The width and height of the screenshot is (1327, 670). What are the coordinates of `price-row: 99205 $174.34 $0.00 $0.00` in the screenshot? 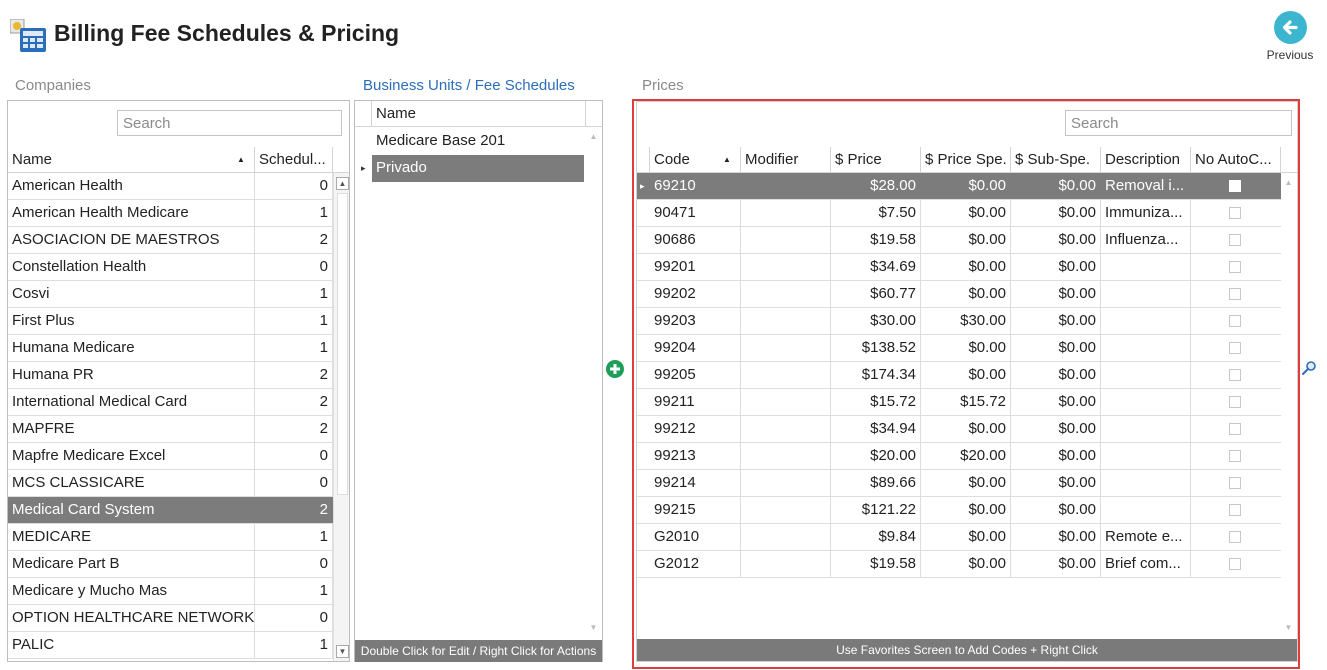 It's located at (959, 375).